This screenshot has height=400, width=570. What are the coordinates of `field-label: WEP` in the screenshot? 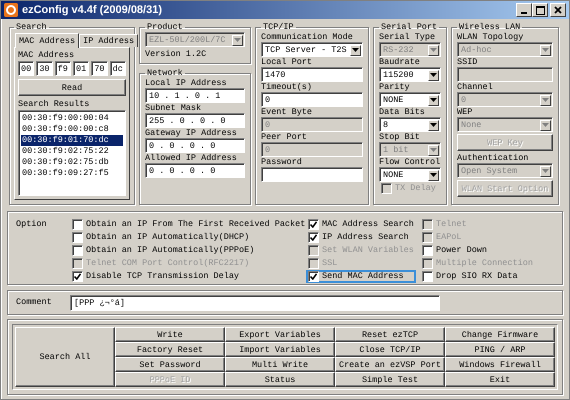 It's located at (465, 112).